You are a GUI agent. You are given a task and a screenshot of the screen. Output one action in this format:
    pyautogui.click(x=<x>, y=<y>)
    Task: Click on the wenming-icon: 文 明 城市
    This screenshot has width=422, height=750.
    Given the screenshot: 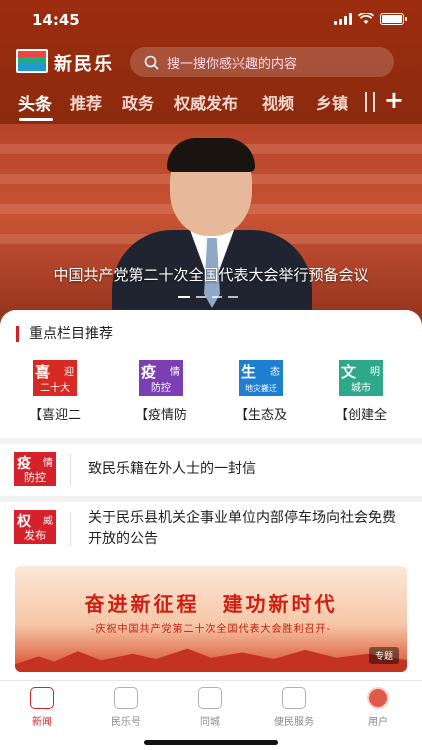 What is the action you would take?
    pyautogui.click(x=361, y=378)
    